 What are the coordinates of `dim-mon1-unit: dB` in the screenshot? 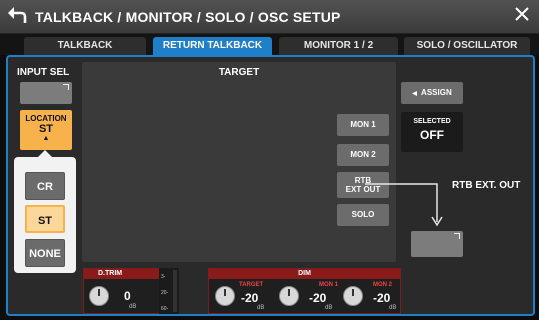 It's located at (329, 308).